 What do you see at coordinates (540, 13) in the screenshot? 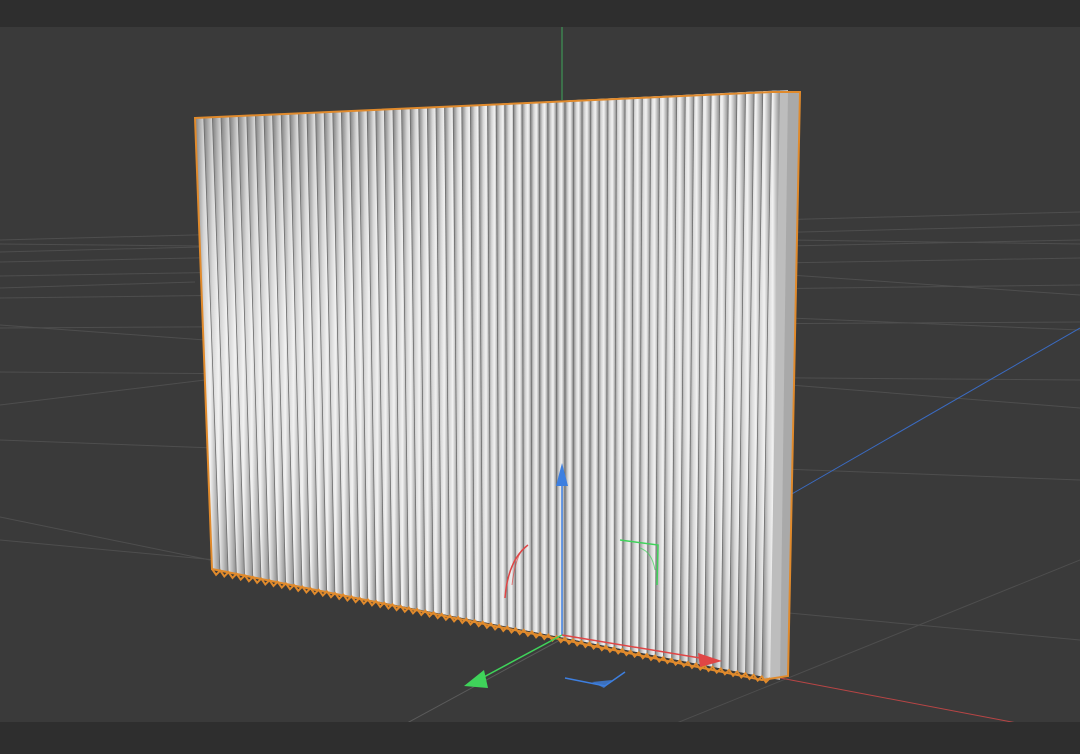
I see `top-toolbar` at bounding box center [540, 13].